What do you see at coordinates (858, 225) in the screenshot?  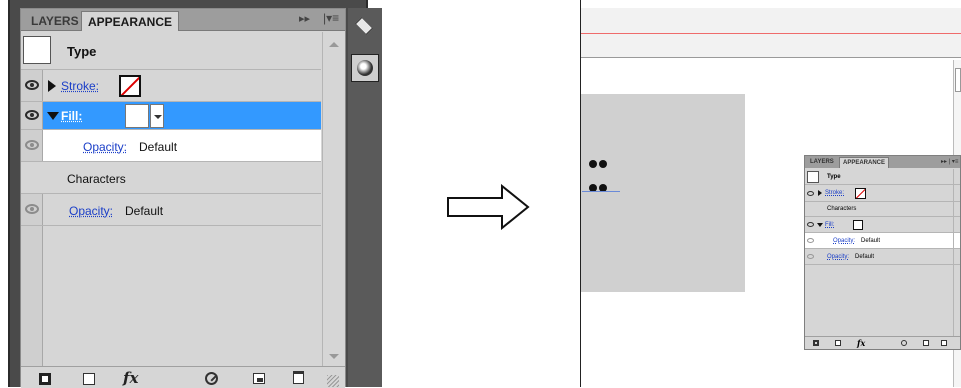 I see `mini-fill-swatch` at bounding box center [858, 225].